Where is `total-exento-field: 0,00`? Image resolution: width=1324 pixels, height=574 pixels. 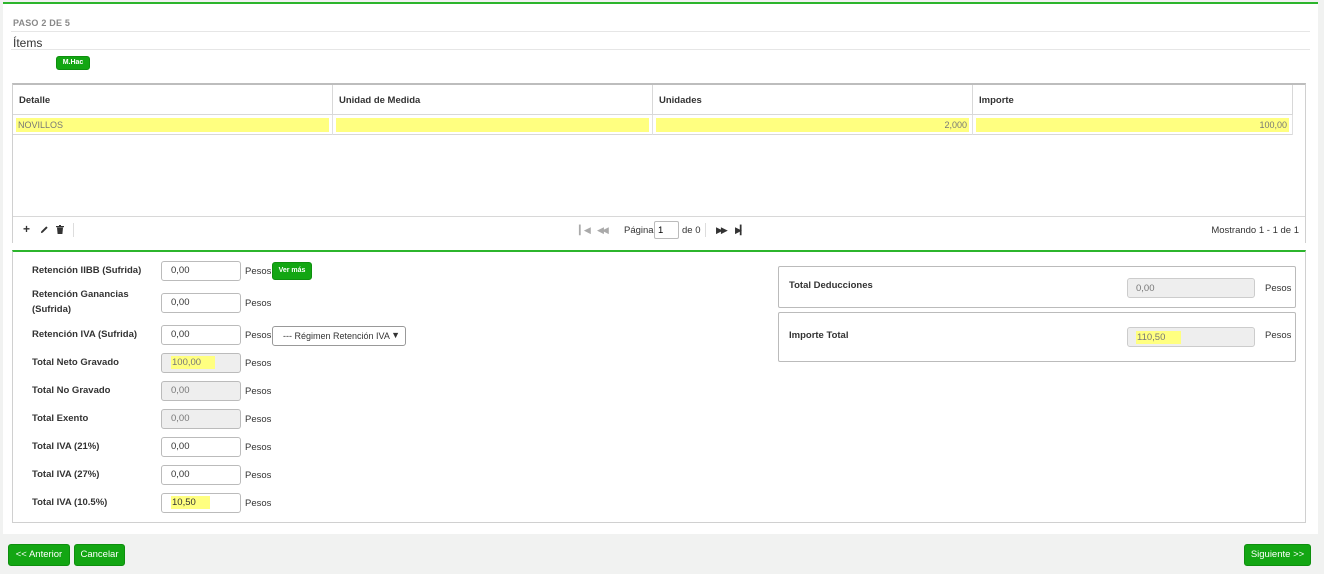
total-exento-field: 0,00 is located at coordinates (201, 419).